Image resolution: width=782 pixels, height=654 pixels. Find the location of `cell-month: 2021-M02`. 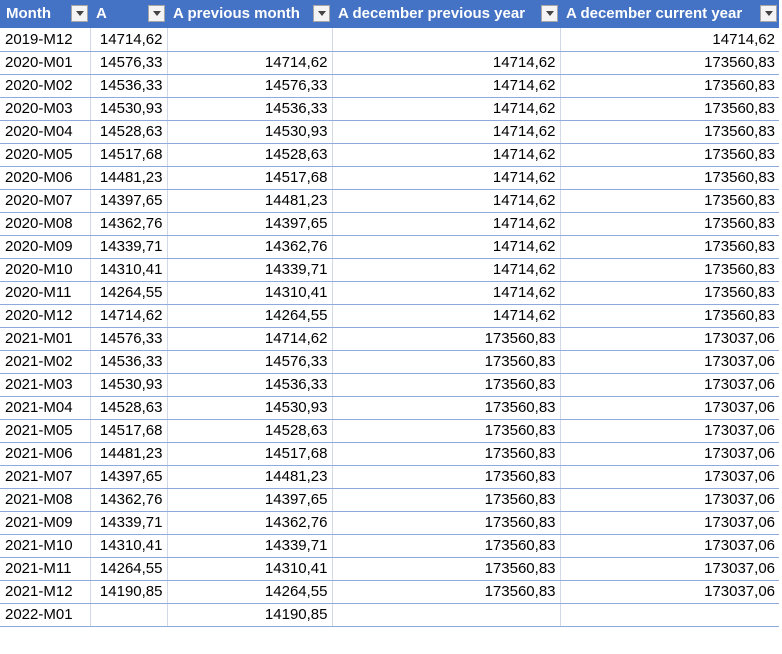

cell-month: 2021-M02 is located at coordinates (45, 362).